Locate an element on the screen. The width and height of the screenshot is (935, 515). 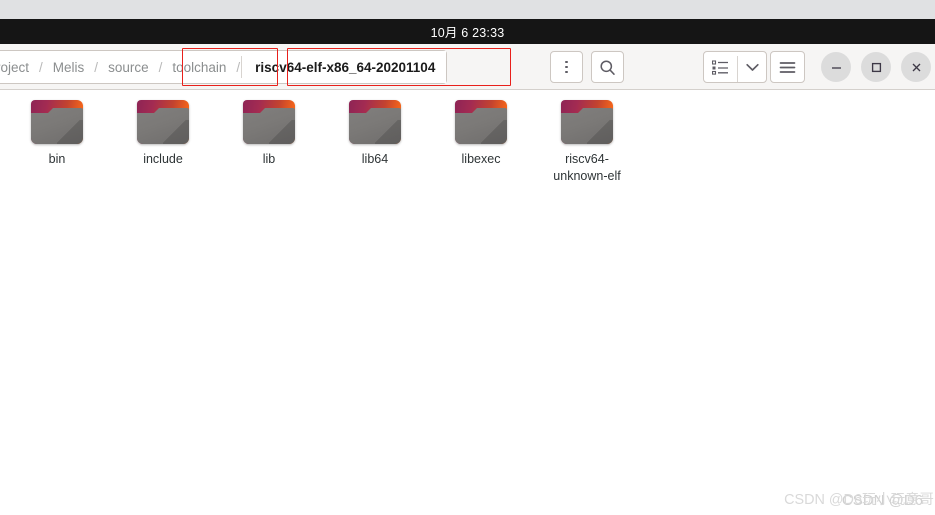
vertical-dots-icon is located at coordinates (566, 67).